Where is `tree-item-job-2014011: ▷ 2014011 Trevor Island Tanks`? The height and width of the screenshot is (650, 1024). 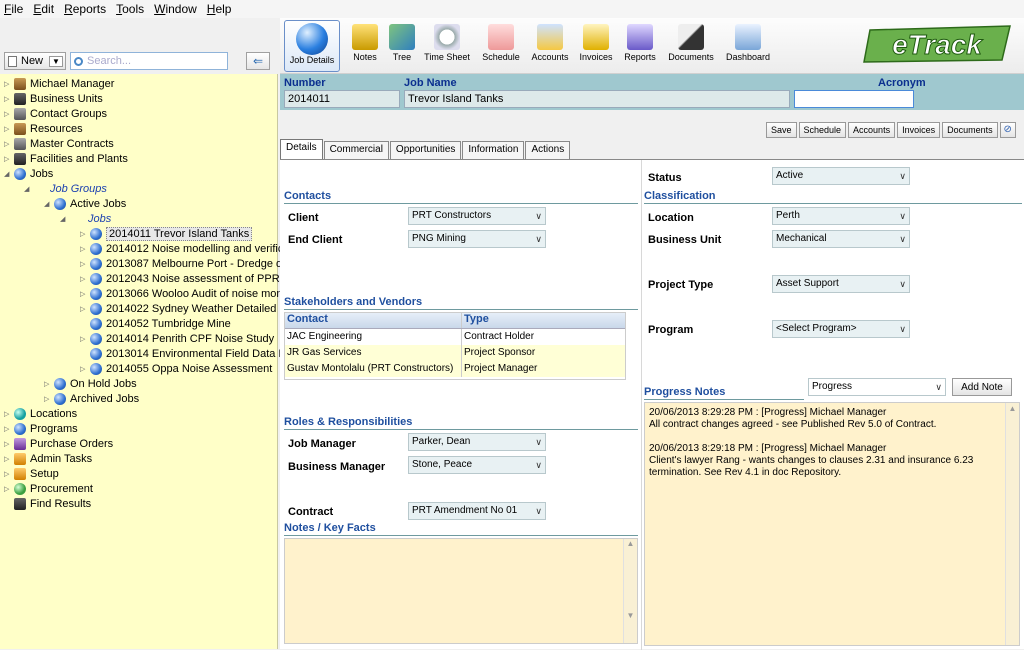
tree-item-job-2014011: ▷ 2014011 Trevor Island Tanks is located at coordinates (166, 233).